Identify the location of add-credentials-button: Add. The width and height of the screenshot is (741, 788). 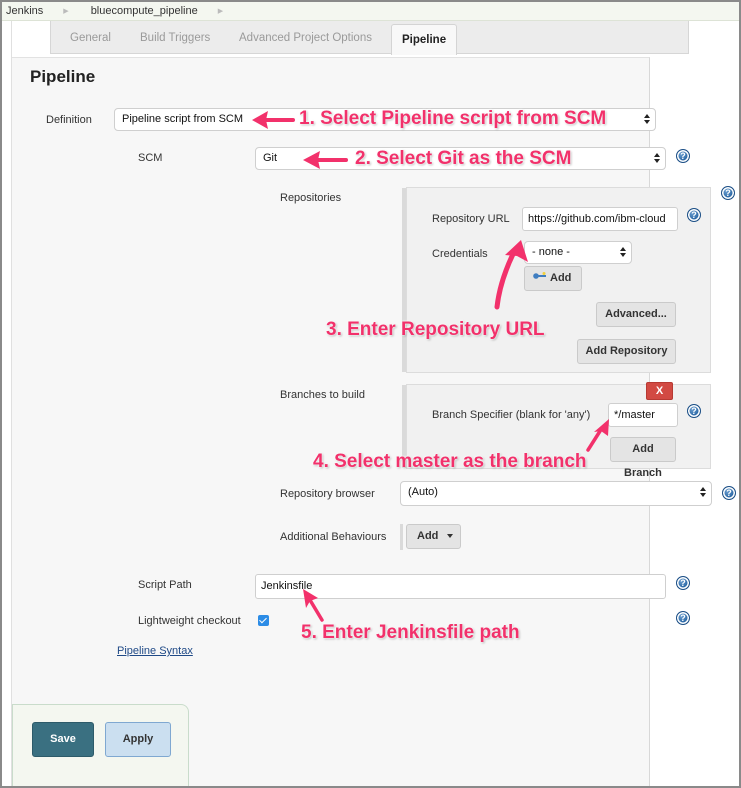
(553, 278).